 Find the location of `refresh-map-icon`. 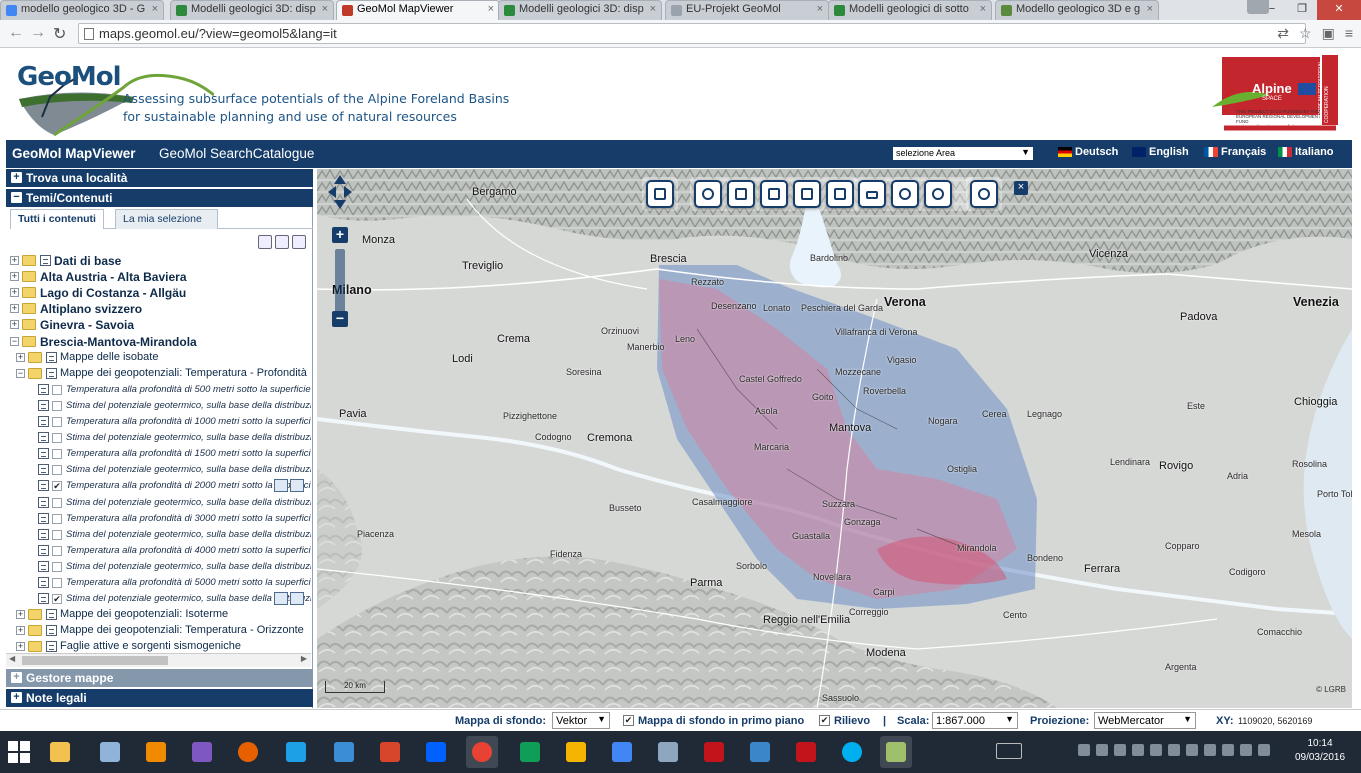

refresh-map-icon is located at coordinates (984, 194).